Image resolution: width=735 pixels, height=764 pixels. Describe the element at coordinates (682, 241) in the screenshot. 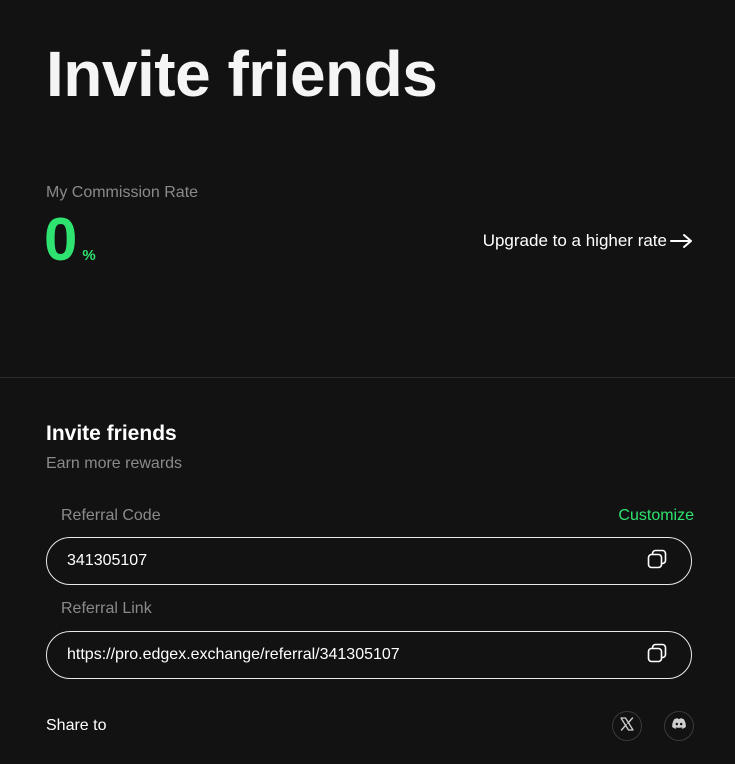

I see `arrow-right-icon` at that location.